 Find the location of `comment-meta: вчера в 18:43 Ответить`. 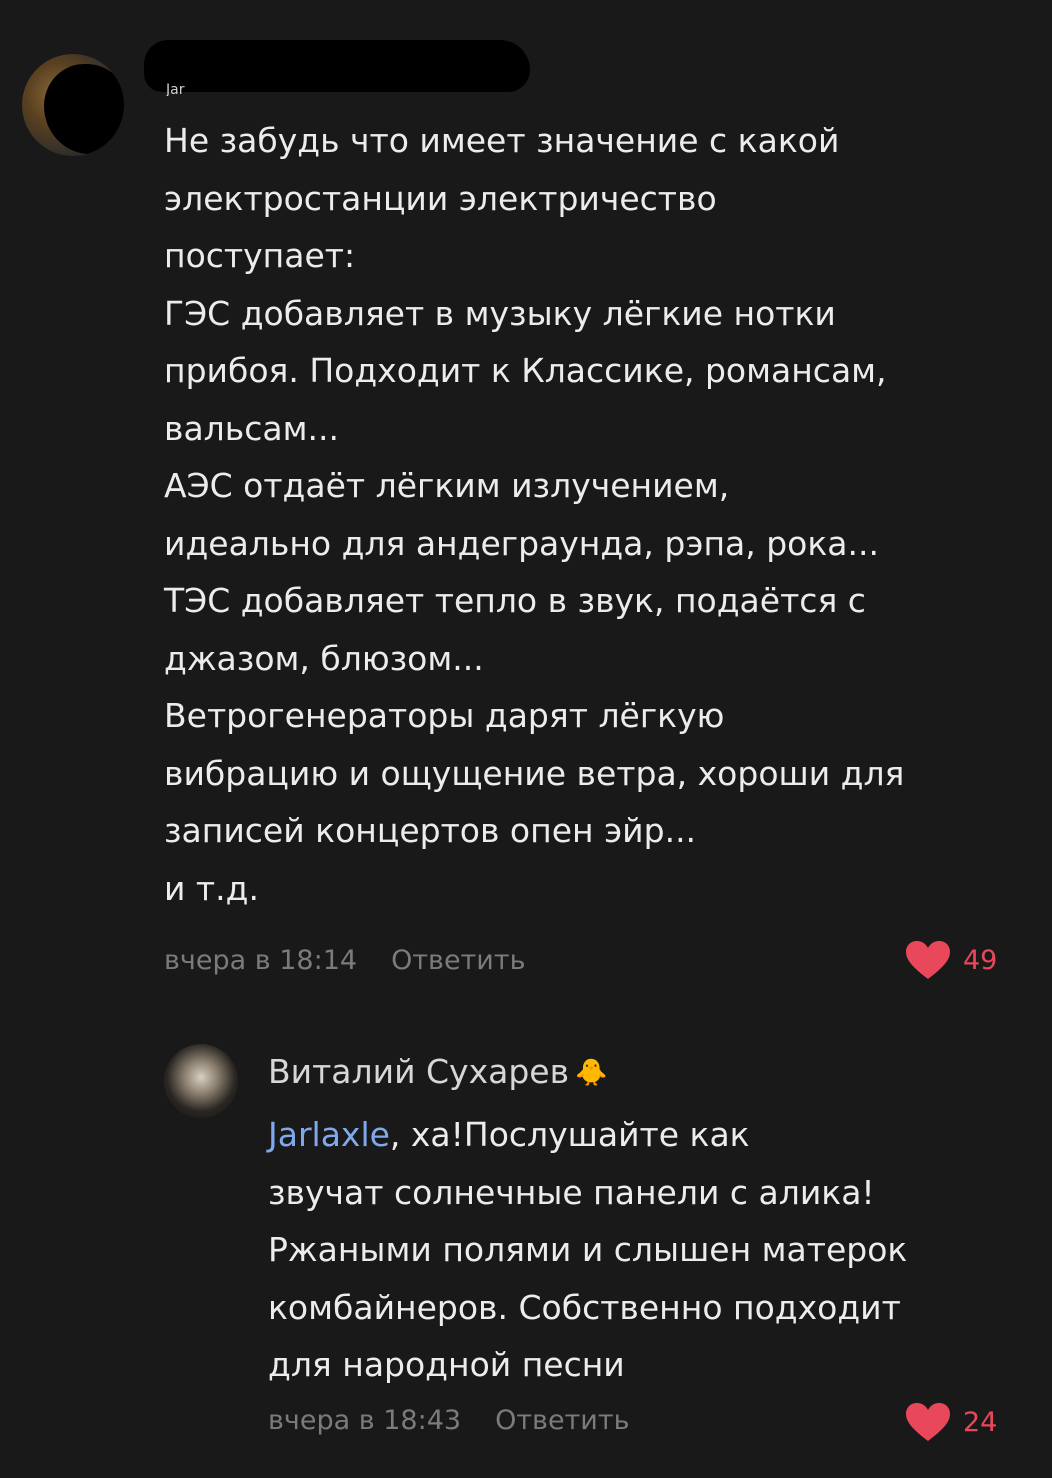

comment-meta: вчера в 18:43 Ответить is located at coordinates (448, 1420).